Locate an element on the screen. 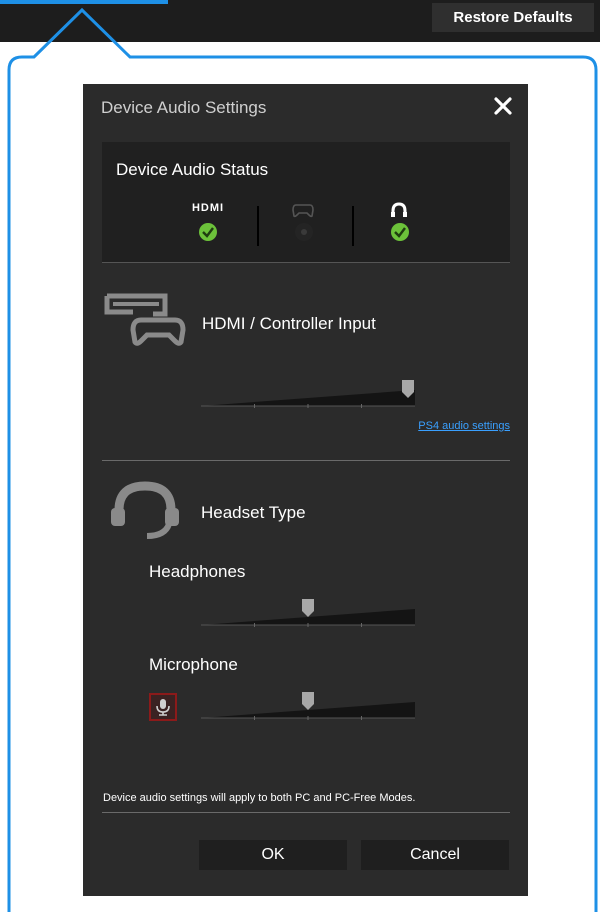 Image resolution: width=600 pixels, height=913 pixels. close-icon is located at coordinates (503, 106).